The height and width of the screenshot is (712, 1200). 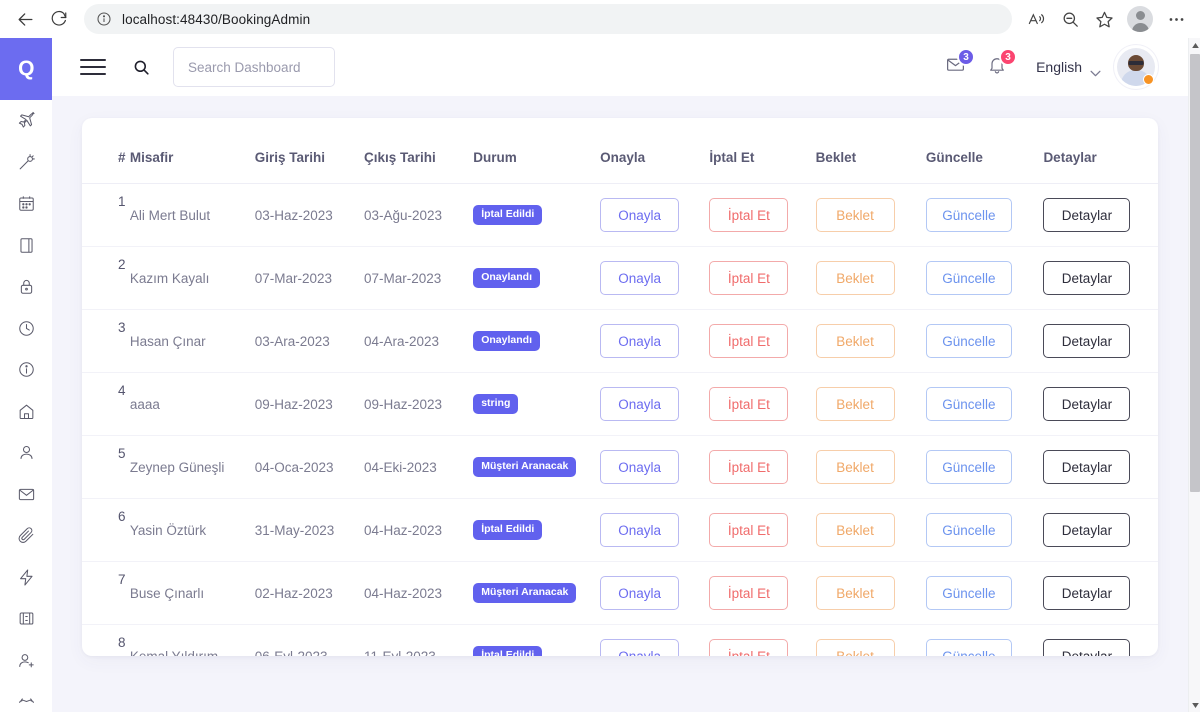 I want to click on sidebar-item-support, so click(x=26, y=696).